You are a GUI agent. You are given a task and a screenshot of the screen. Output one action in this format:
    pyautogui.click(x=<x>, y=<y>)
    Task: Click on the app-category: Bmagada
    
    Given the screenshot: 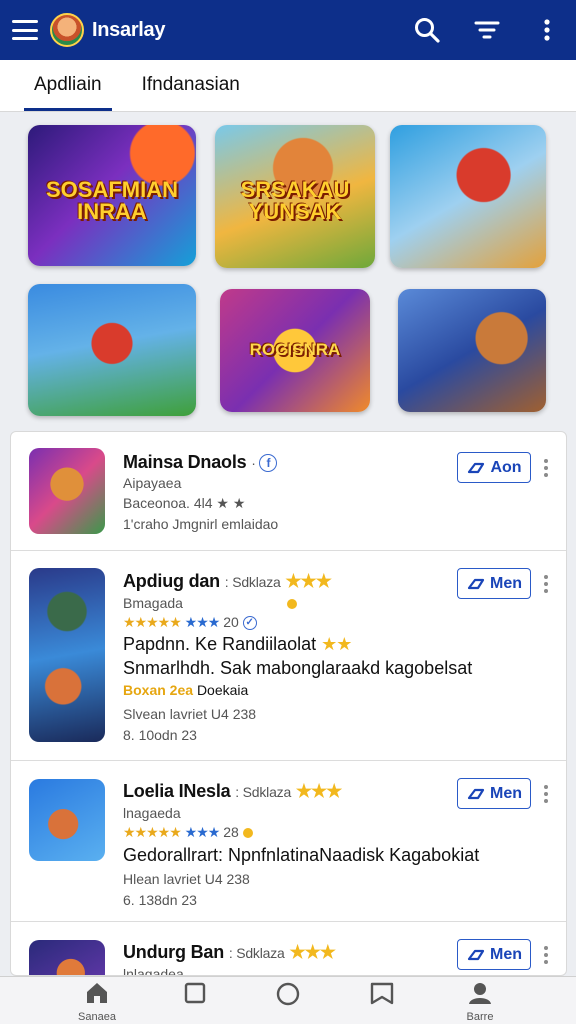 What is the action you would take?
    pyautogui.click(x=210, y=603)
    